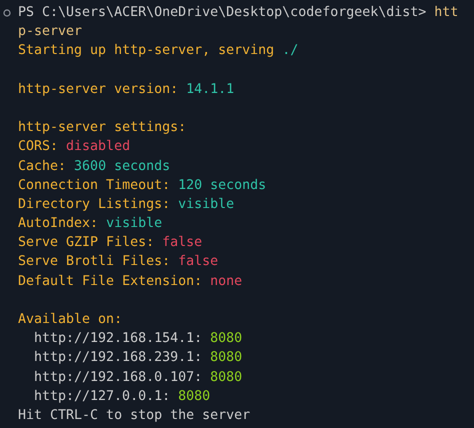 The width and height of the screenshot is (474, 428). I want to click on terminal-text: http://192.168.154.1:, so click(118, 339).